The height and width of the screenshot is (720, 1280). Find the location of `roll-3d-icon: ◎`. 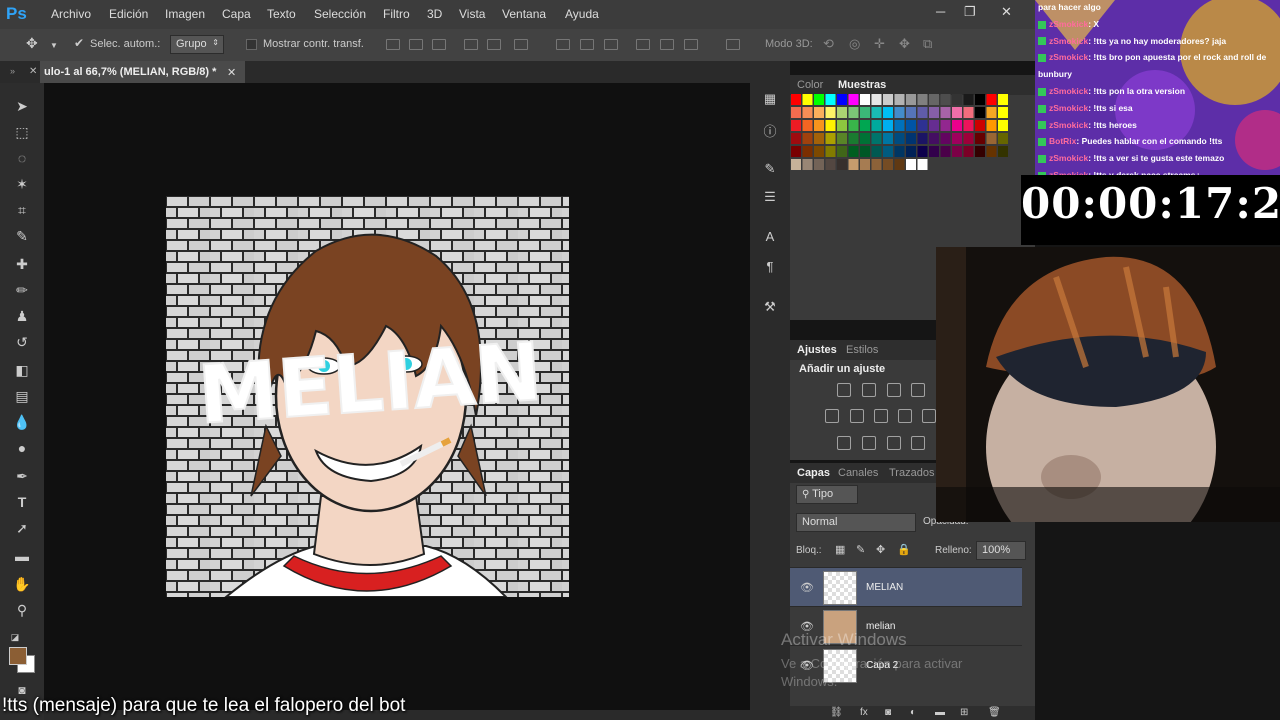

roll-3d-icon: ◎ is located at coordinates (854, 44).